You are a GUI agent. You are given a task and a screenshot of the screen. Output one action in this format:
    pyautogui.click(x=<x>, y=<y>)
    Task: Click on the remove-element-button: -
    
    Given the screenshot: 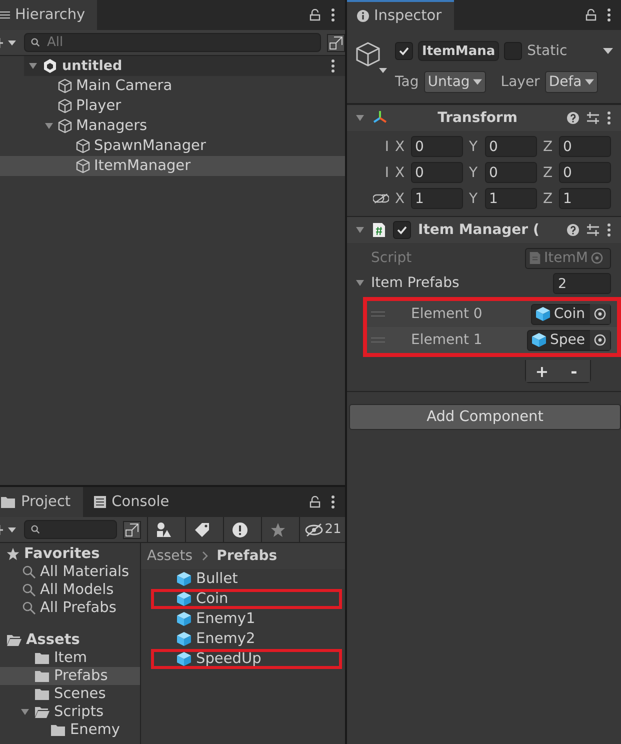 What is the action you would take?
    pyautogui.click(x=574, y=371)
    